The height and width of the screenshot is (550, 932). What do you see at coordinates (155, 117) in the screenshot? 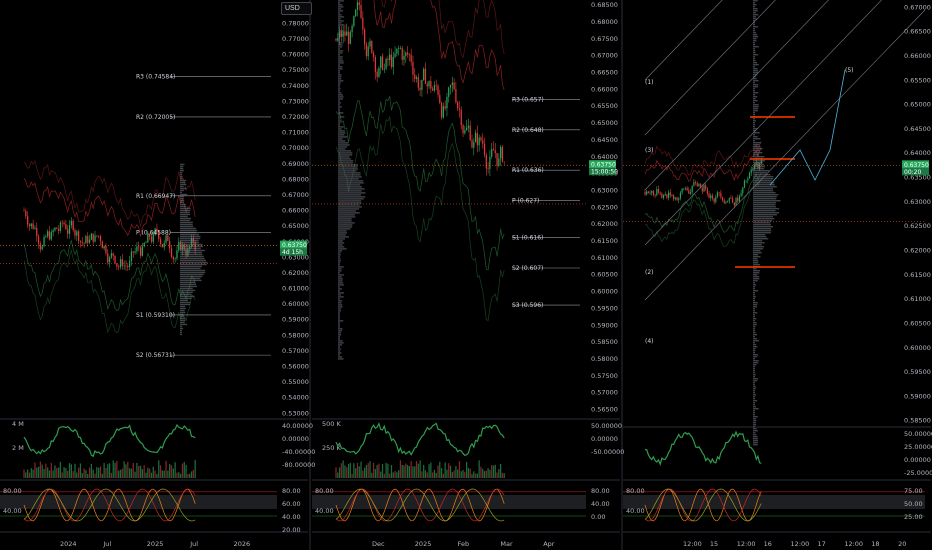
I see `pivot-label: R2 (0.72005)` at bounding box center [155, 117].